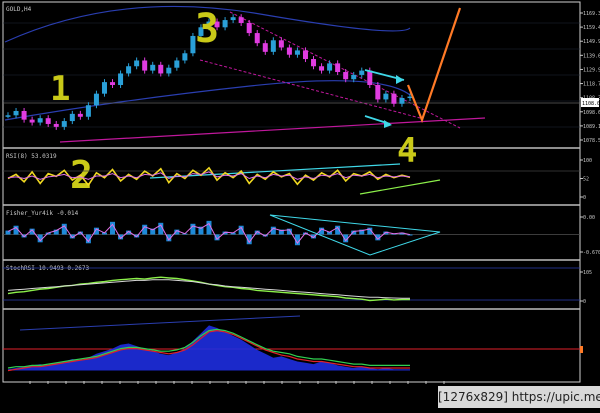  I want to click on y-tick-label-rsi: 100, so click(587, 161).